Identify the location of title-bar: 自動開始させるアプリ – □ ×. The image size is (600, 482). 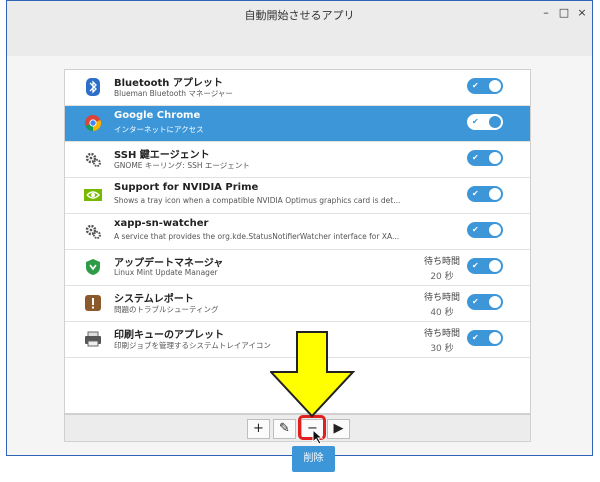
(299, 14).